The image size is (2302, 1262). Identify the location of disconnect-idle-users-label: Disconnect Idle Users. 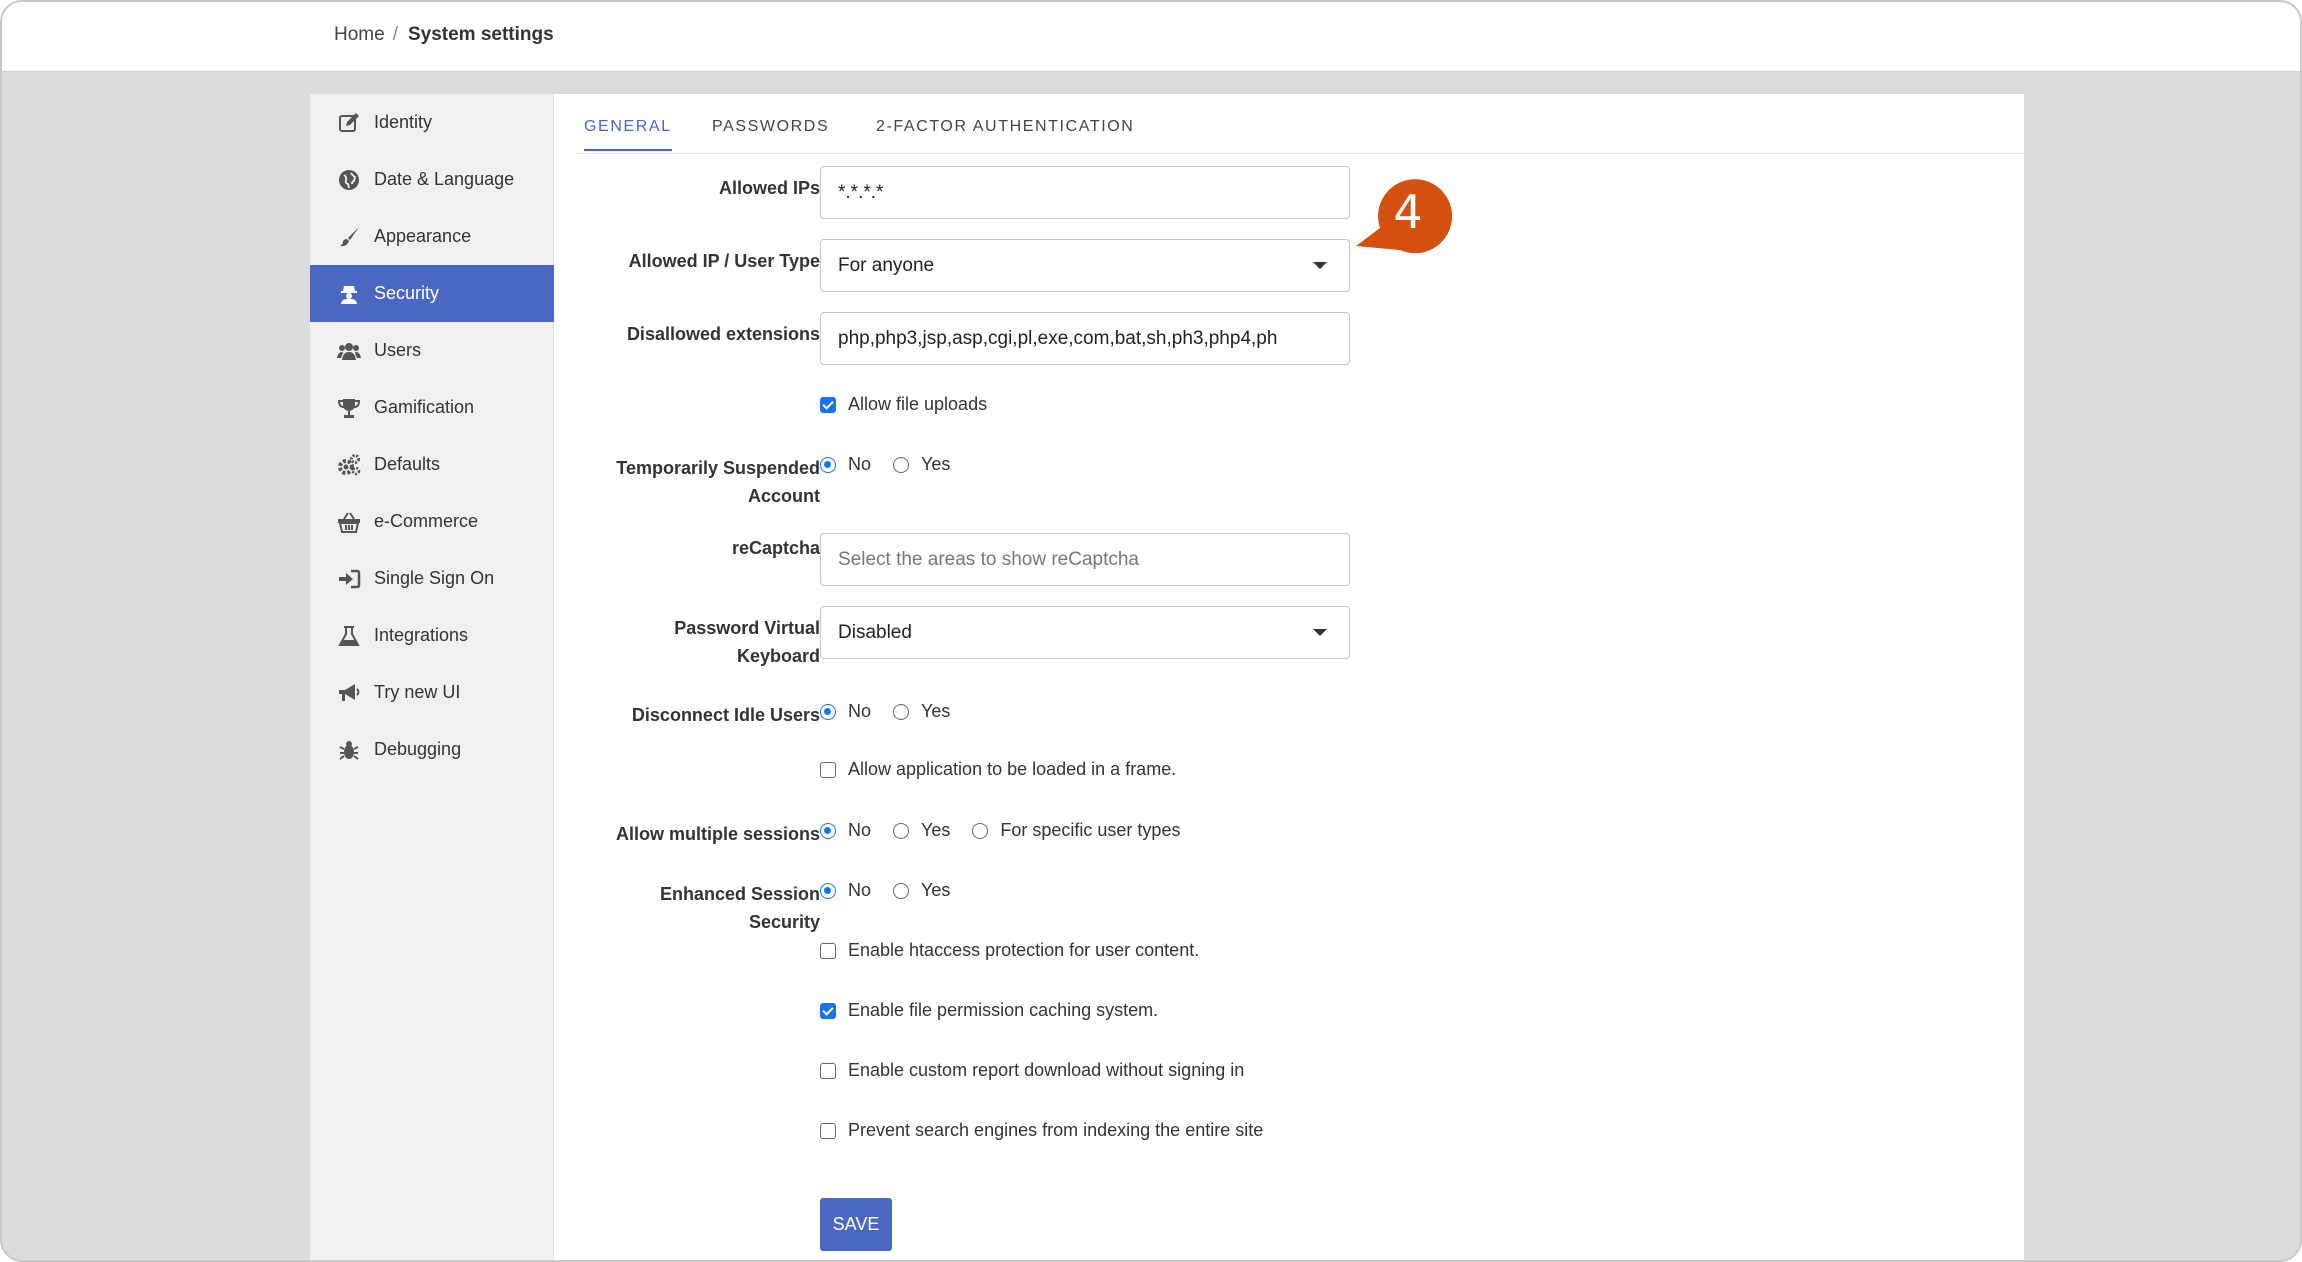
(725, 715).